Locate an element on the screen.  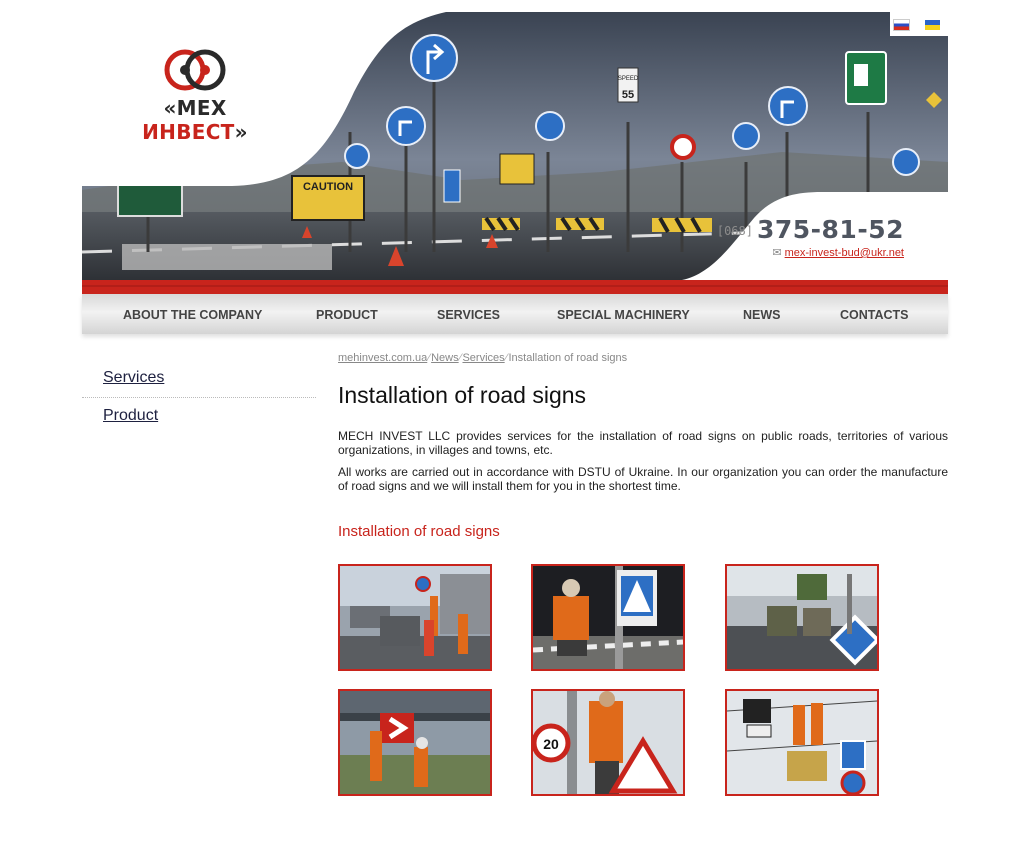
photo-chevron-sign-installation-image is located at coordinates (415, 742).